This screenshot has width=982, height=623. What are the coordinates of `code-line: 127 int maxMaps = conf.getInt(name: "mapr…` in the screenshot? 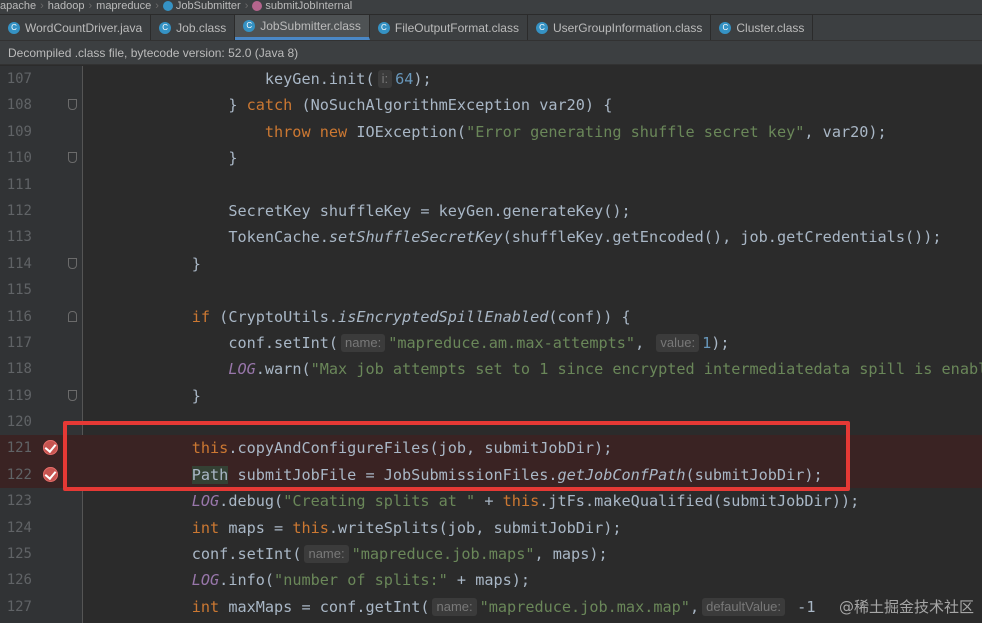 It's located at (491, 607).